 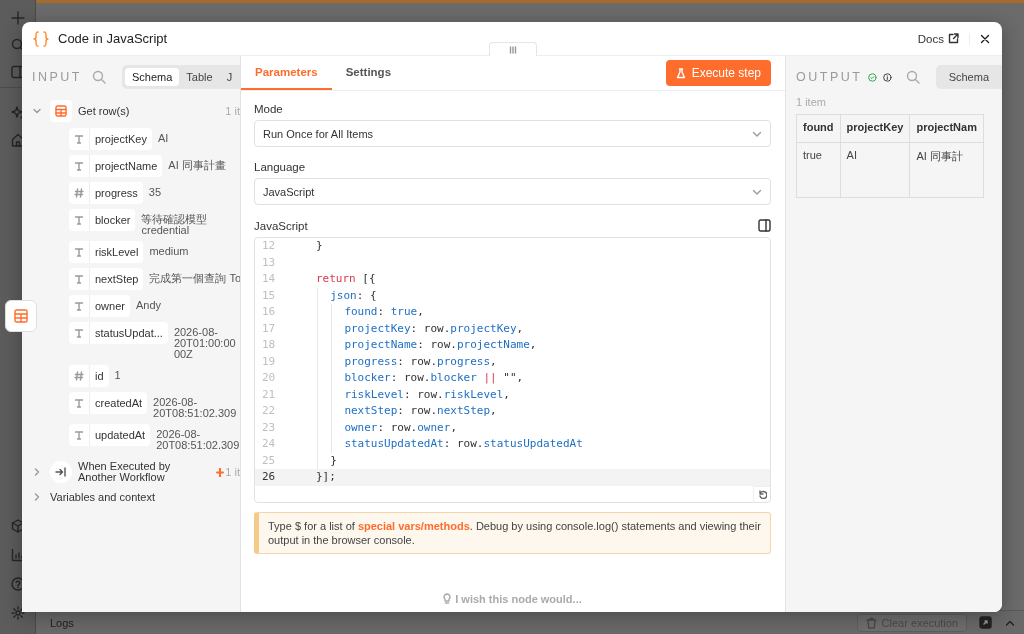 What do you see at coordinates (434, 328) in the screenshot?
I see `code-line: projectKey: row.projectKey,` at bounding box center [434, 328].